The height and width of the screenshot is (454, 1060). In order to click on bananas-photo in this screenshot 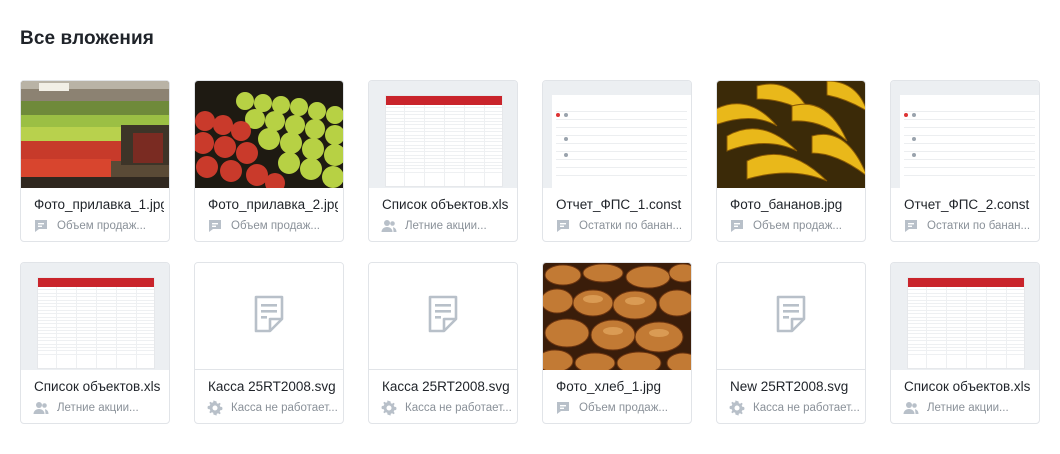, I will do `click(791, 134)`.